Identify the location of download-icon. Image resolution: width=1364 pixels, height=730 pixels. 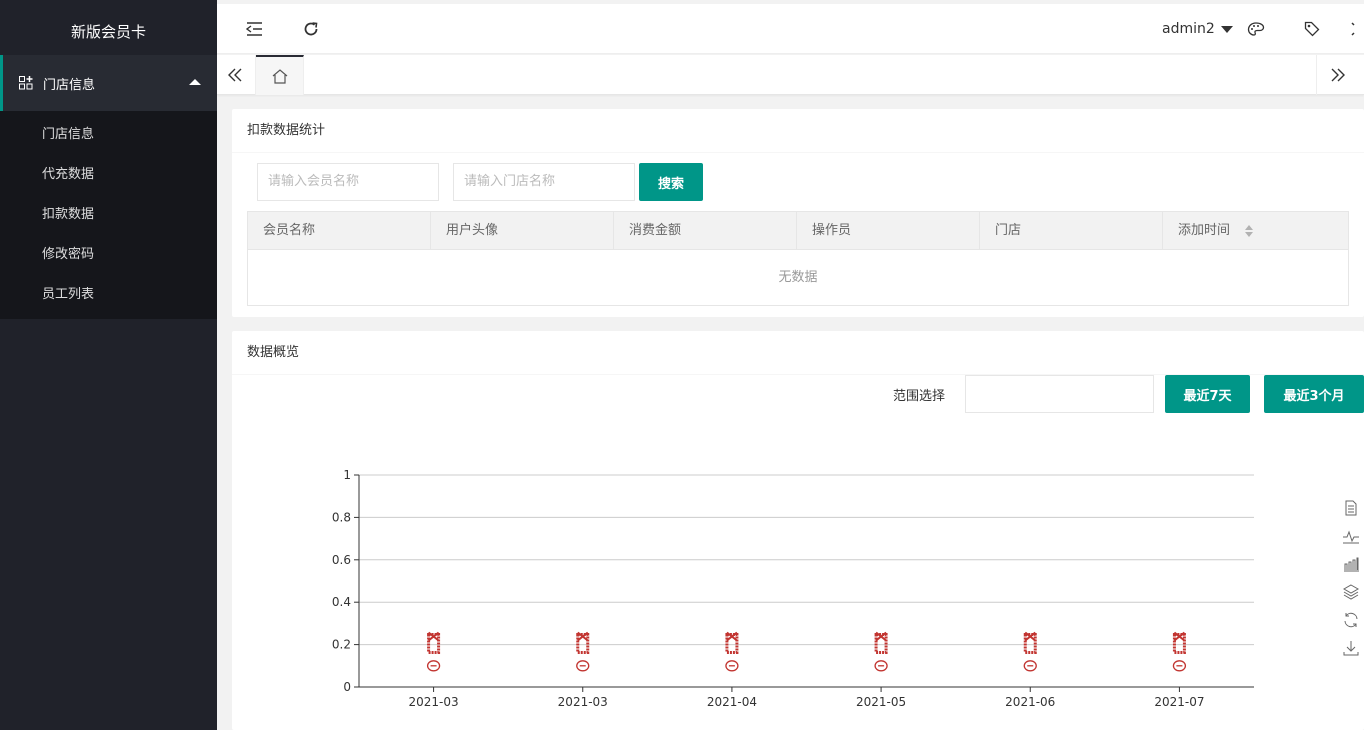
(1352, 649).